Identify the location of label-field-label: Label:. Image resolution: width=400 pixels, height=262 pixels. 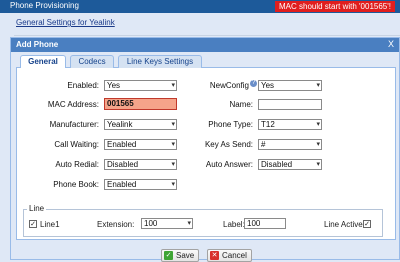
(234, 224).